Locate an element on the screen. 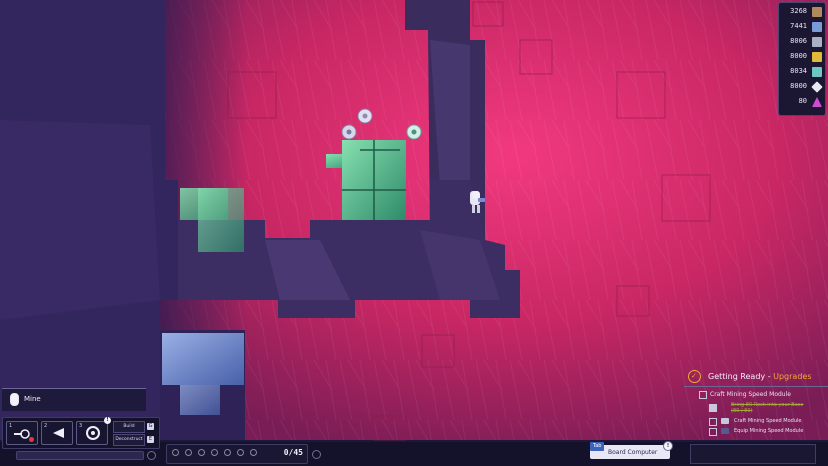 The height and width of the screenshot is (466, 828). right-hud-bar is located at coordinates (753, 454).